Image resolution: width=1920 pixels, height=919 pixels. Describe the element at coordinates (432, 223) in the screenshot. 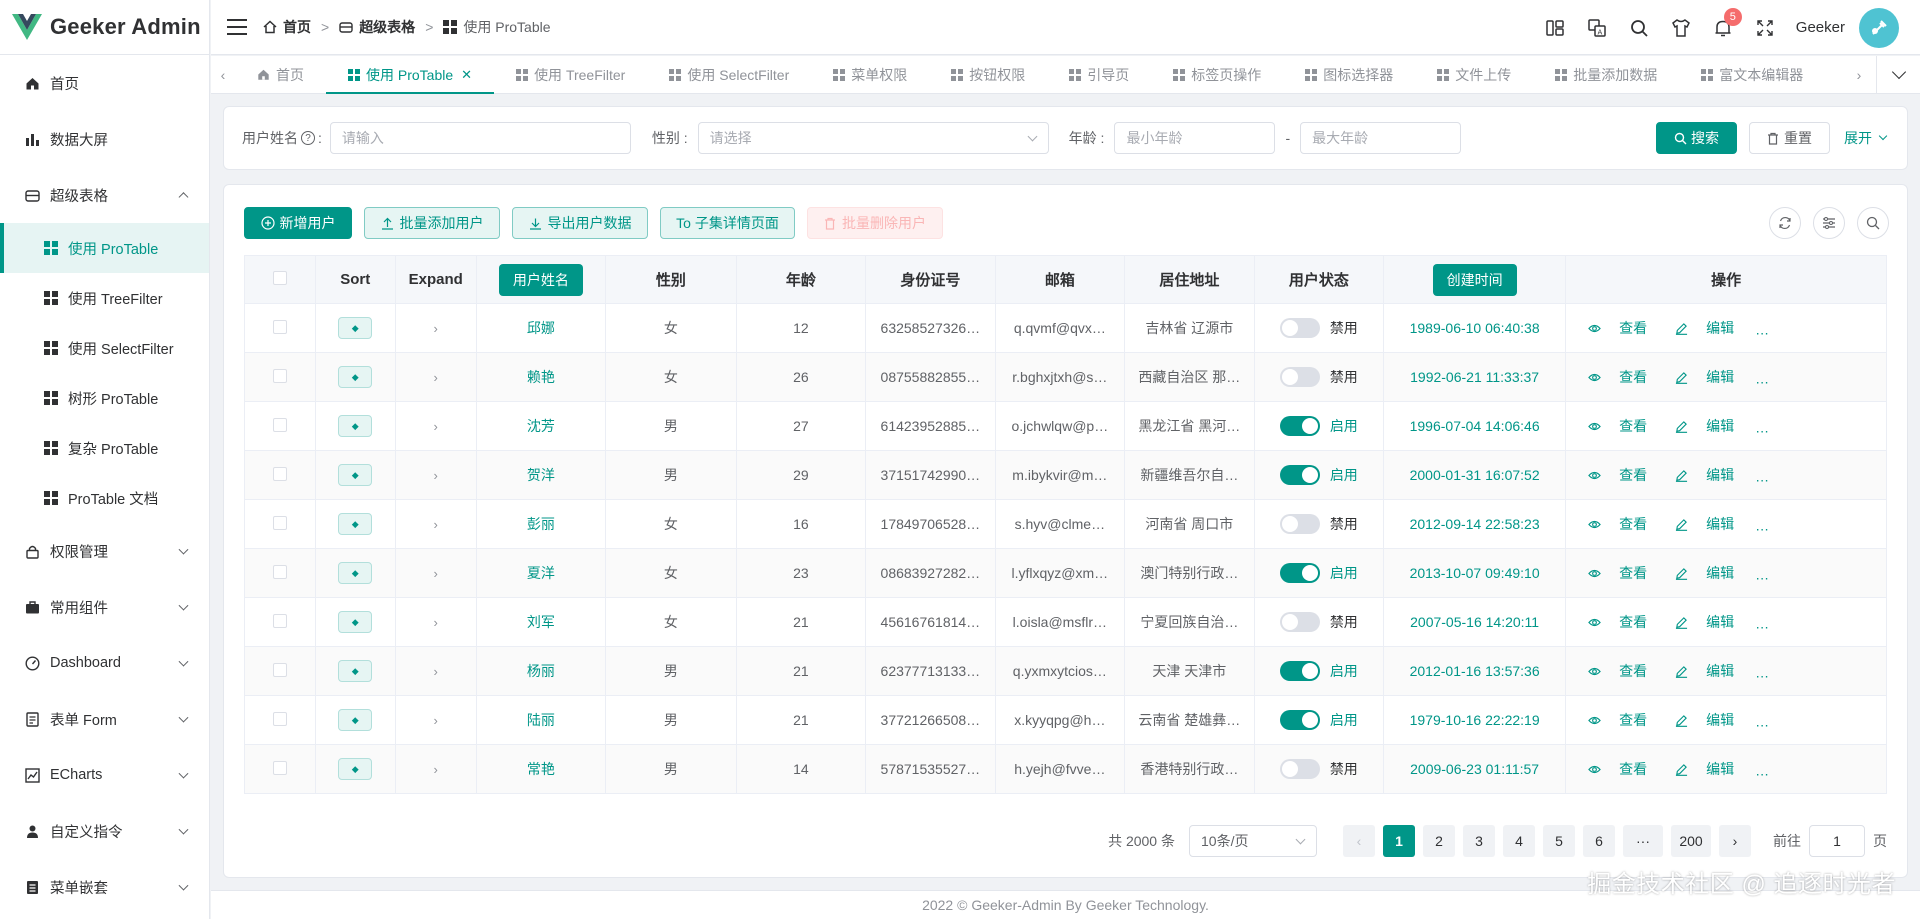

I see `batch-add-button: 批量添加用户` at that location.